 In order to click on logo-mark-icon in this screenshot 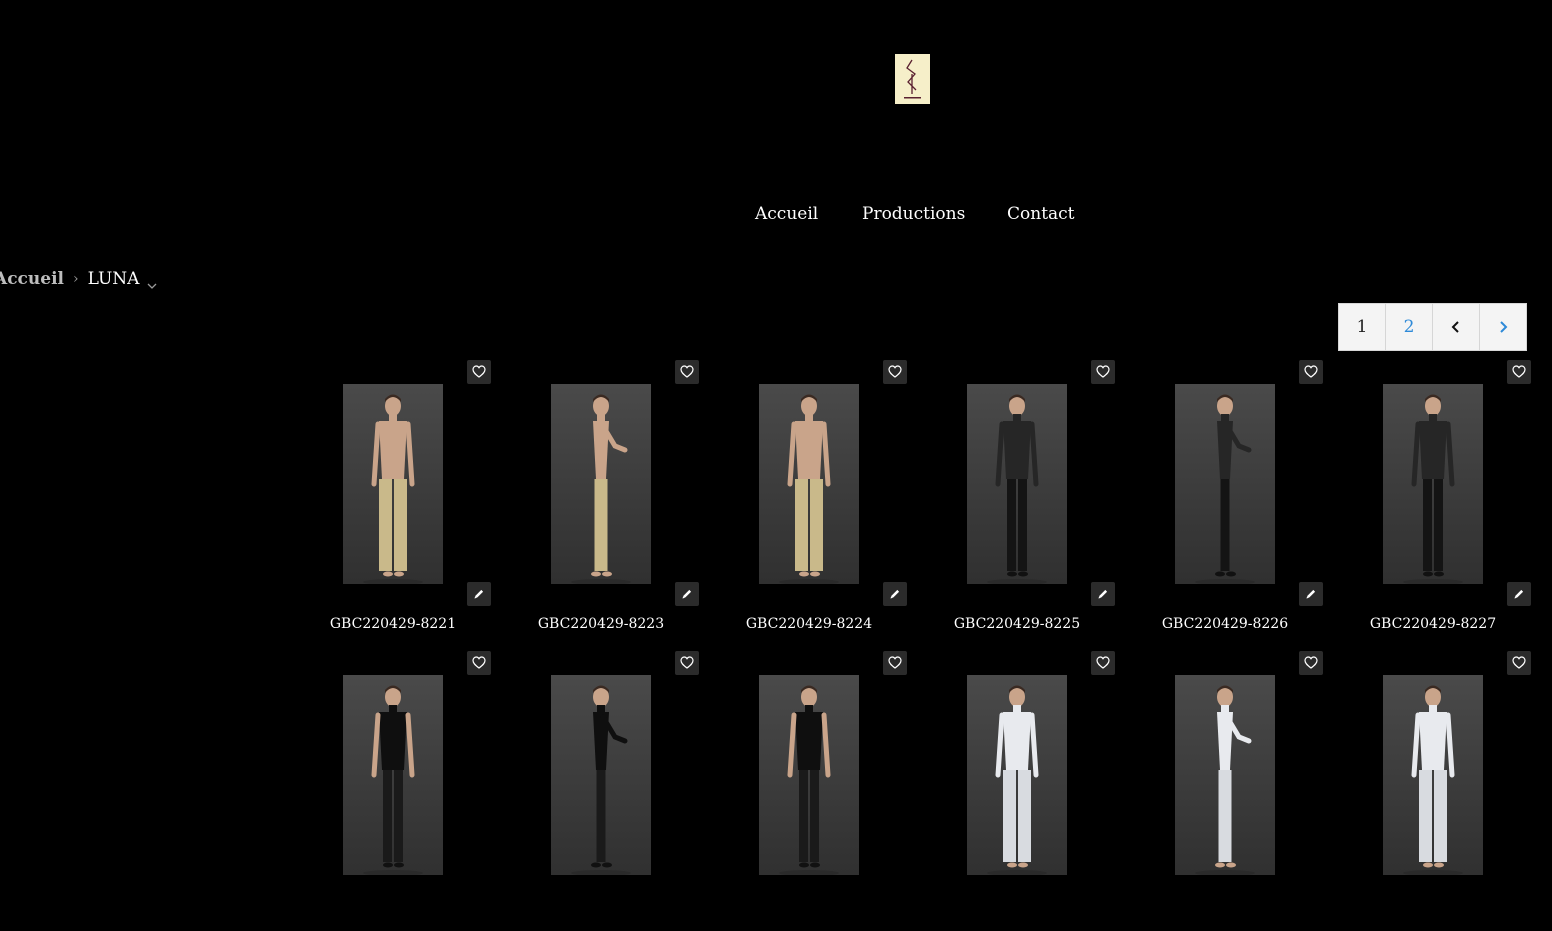, I will do `click(912, 79)`.